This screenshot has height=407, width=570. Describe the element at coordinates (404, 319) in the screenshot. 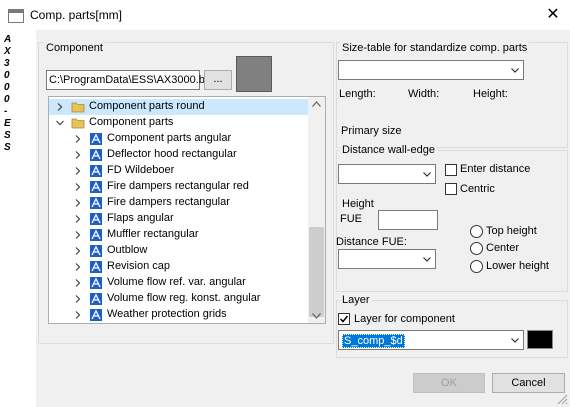

I see `layer-checkbox-label: Layer for component` at that location.